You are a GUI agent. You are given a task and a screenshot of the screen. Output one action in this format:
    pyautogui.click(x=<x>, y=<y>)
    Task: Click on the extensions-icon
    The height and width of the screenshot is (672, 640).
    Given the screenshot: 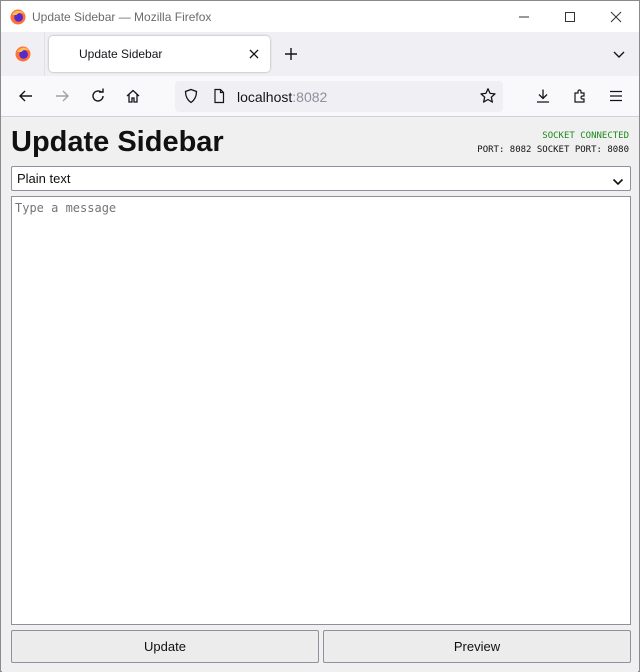 What is the action you would take?
    pyautogui.click(x=579, y=96)
    